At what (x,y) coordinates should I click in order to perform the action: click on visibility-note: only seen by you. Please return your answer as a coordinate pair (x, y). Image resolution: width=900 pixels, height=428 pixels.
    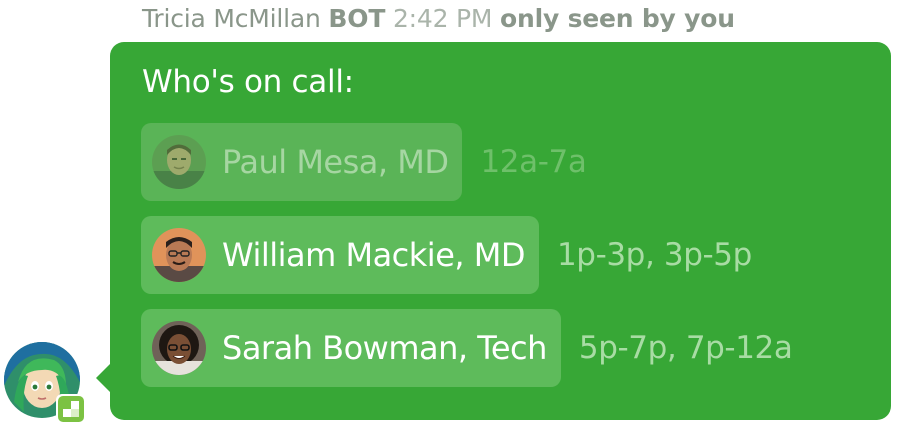
    Looking at the image, I should click on (617, 18).